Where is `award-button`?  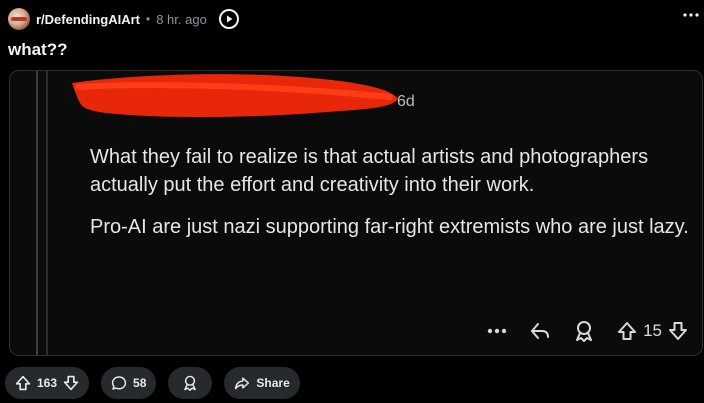
award-button is located at coordinates (190, 383).